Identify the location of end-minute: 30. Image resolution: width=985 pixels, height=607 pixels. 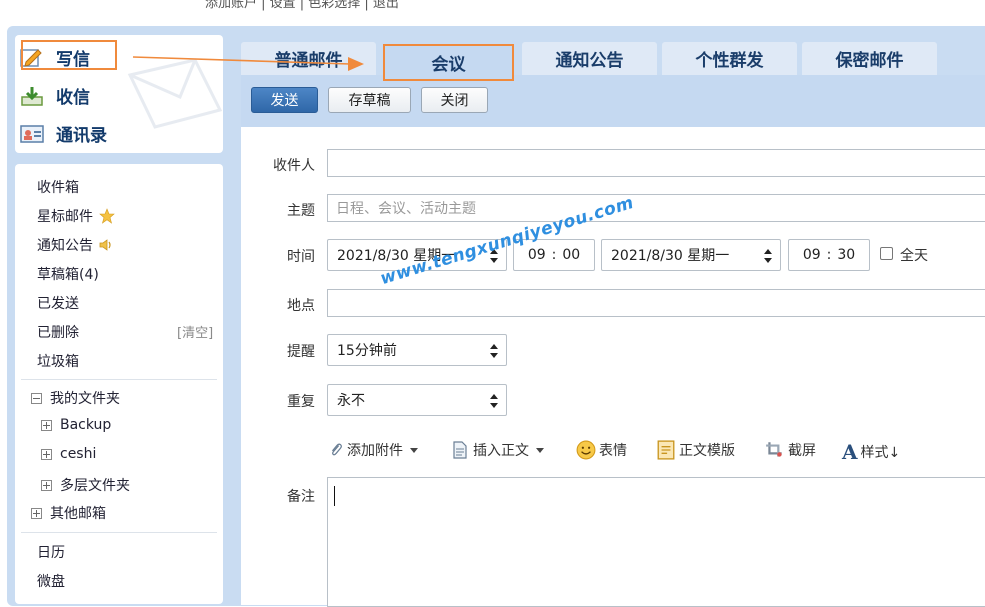
(846, 255).